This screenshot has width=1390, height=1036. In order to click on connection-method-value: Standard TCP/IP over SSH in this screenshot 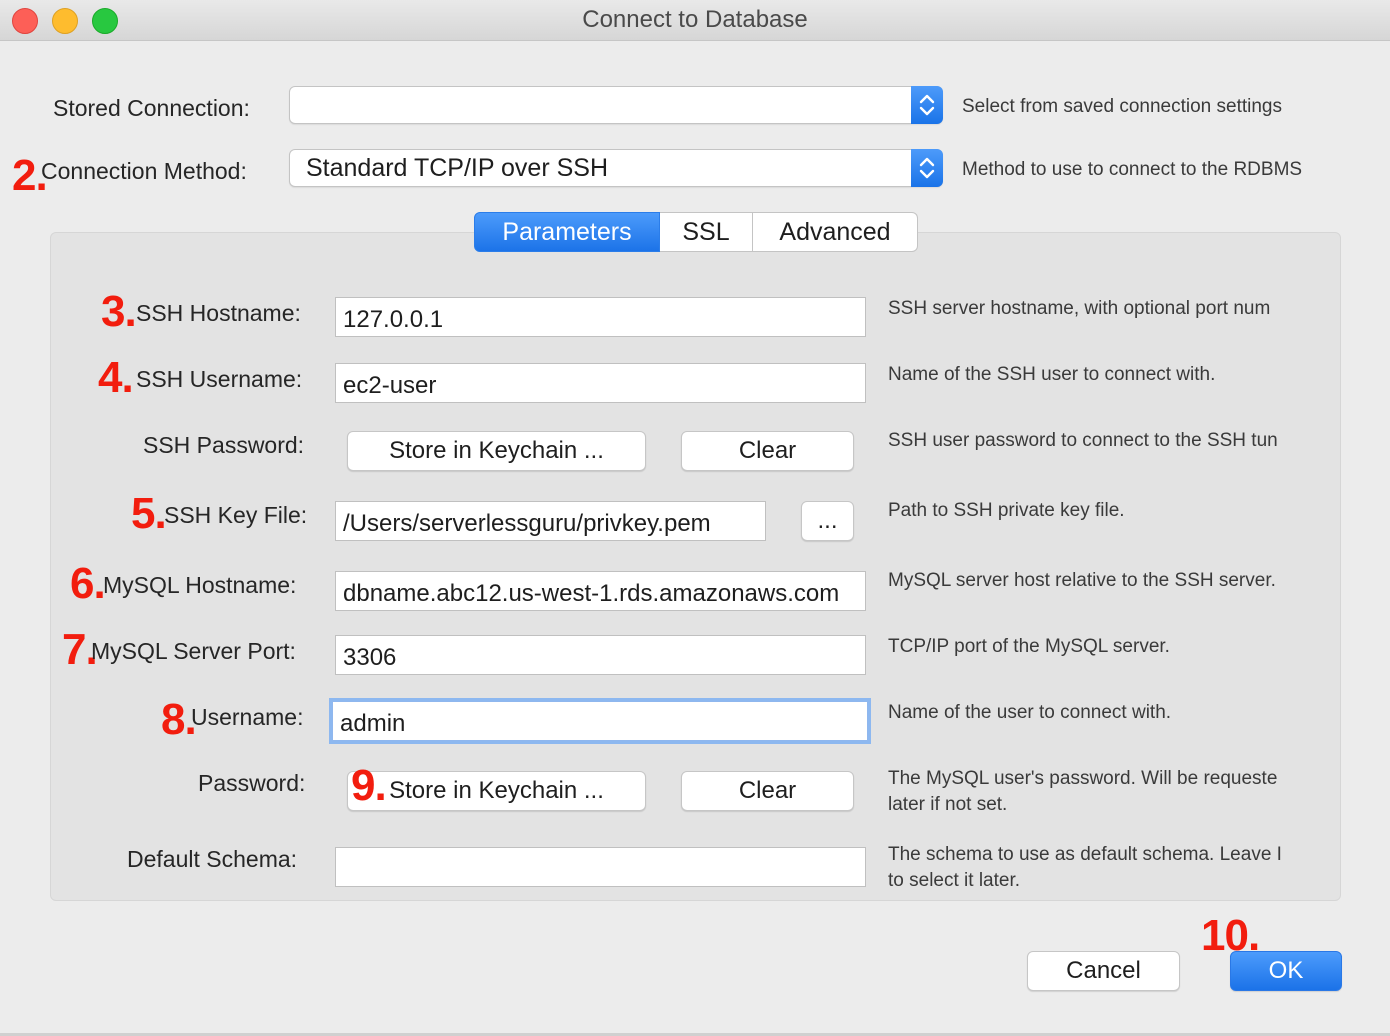, I will do `click(457, 168)`.